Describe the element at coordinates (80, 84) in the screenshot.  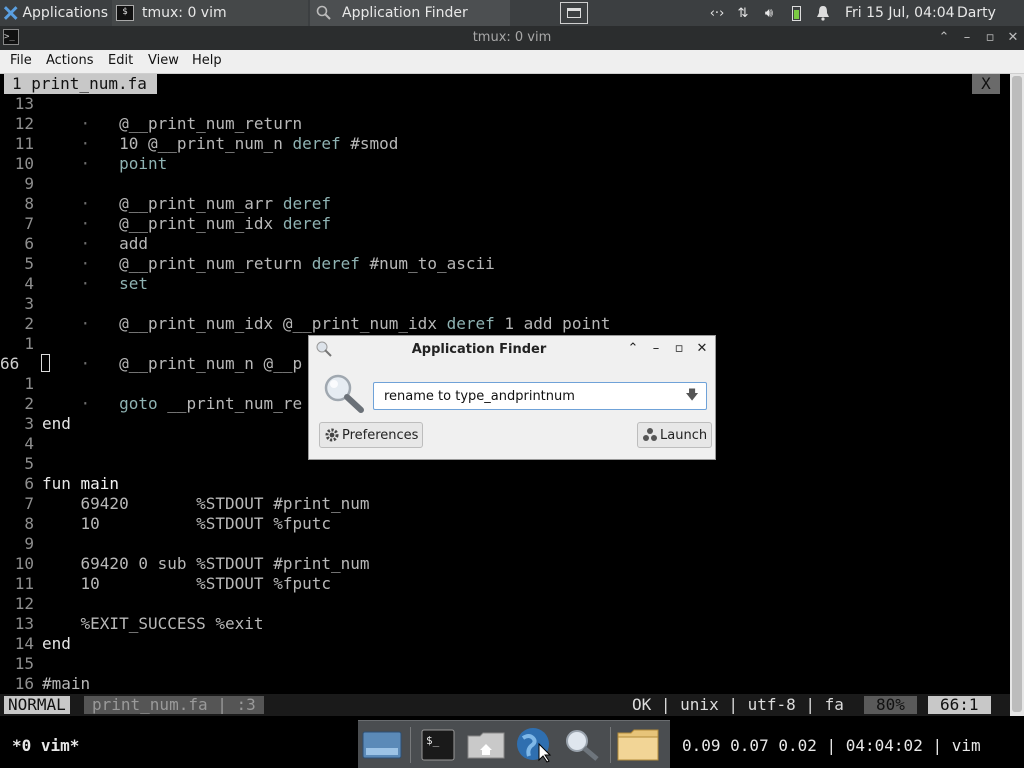
I see `vim-tab-active: 1 print_num.fa` at that location.